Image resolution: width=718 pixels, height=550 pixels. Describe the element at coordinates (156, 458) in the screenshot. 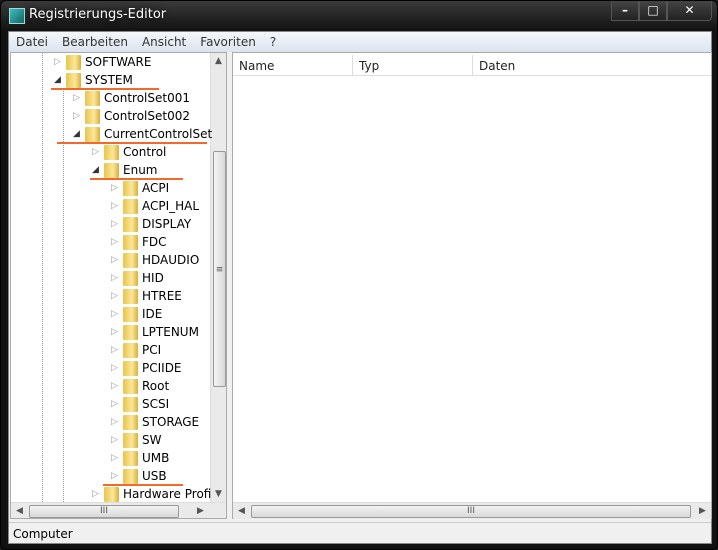

I see `tree-node-label: UMB` at that location.